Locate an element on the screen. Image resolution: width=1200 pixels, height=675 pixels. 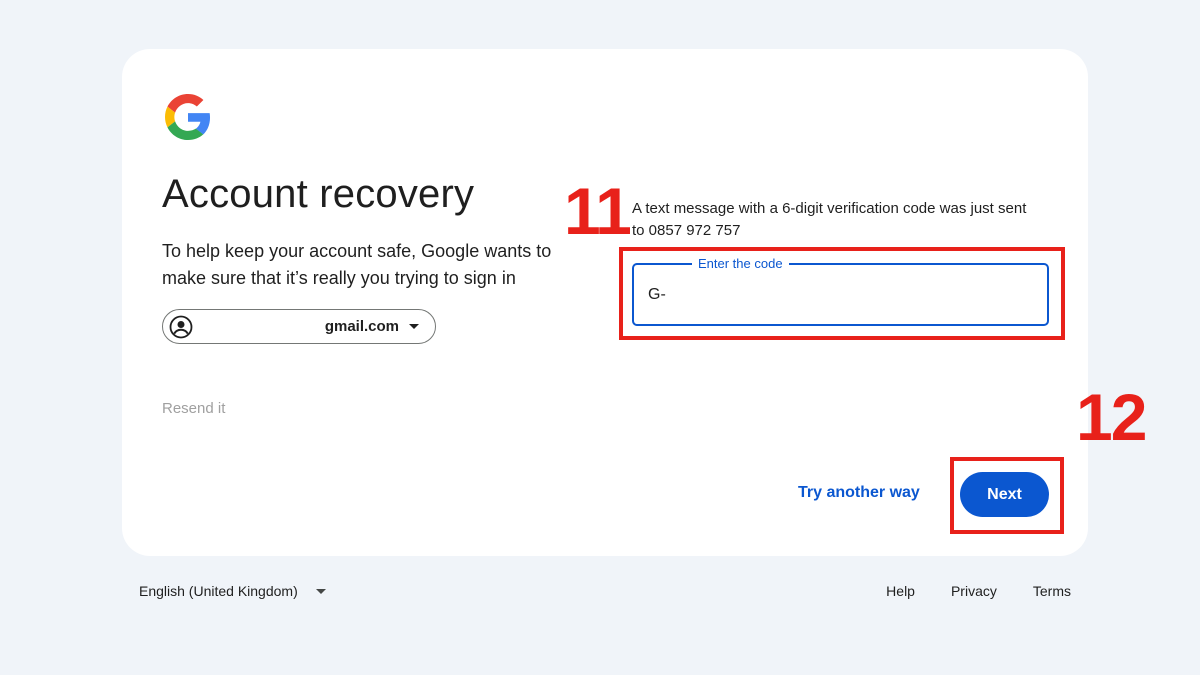
page-title: Account recovery is located at coordinates (318, 194).